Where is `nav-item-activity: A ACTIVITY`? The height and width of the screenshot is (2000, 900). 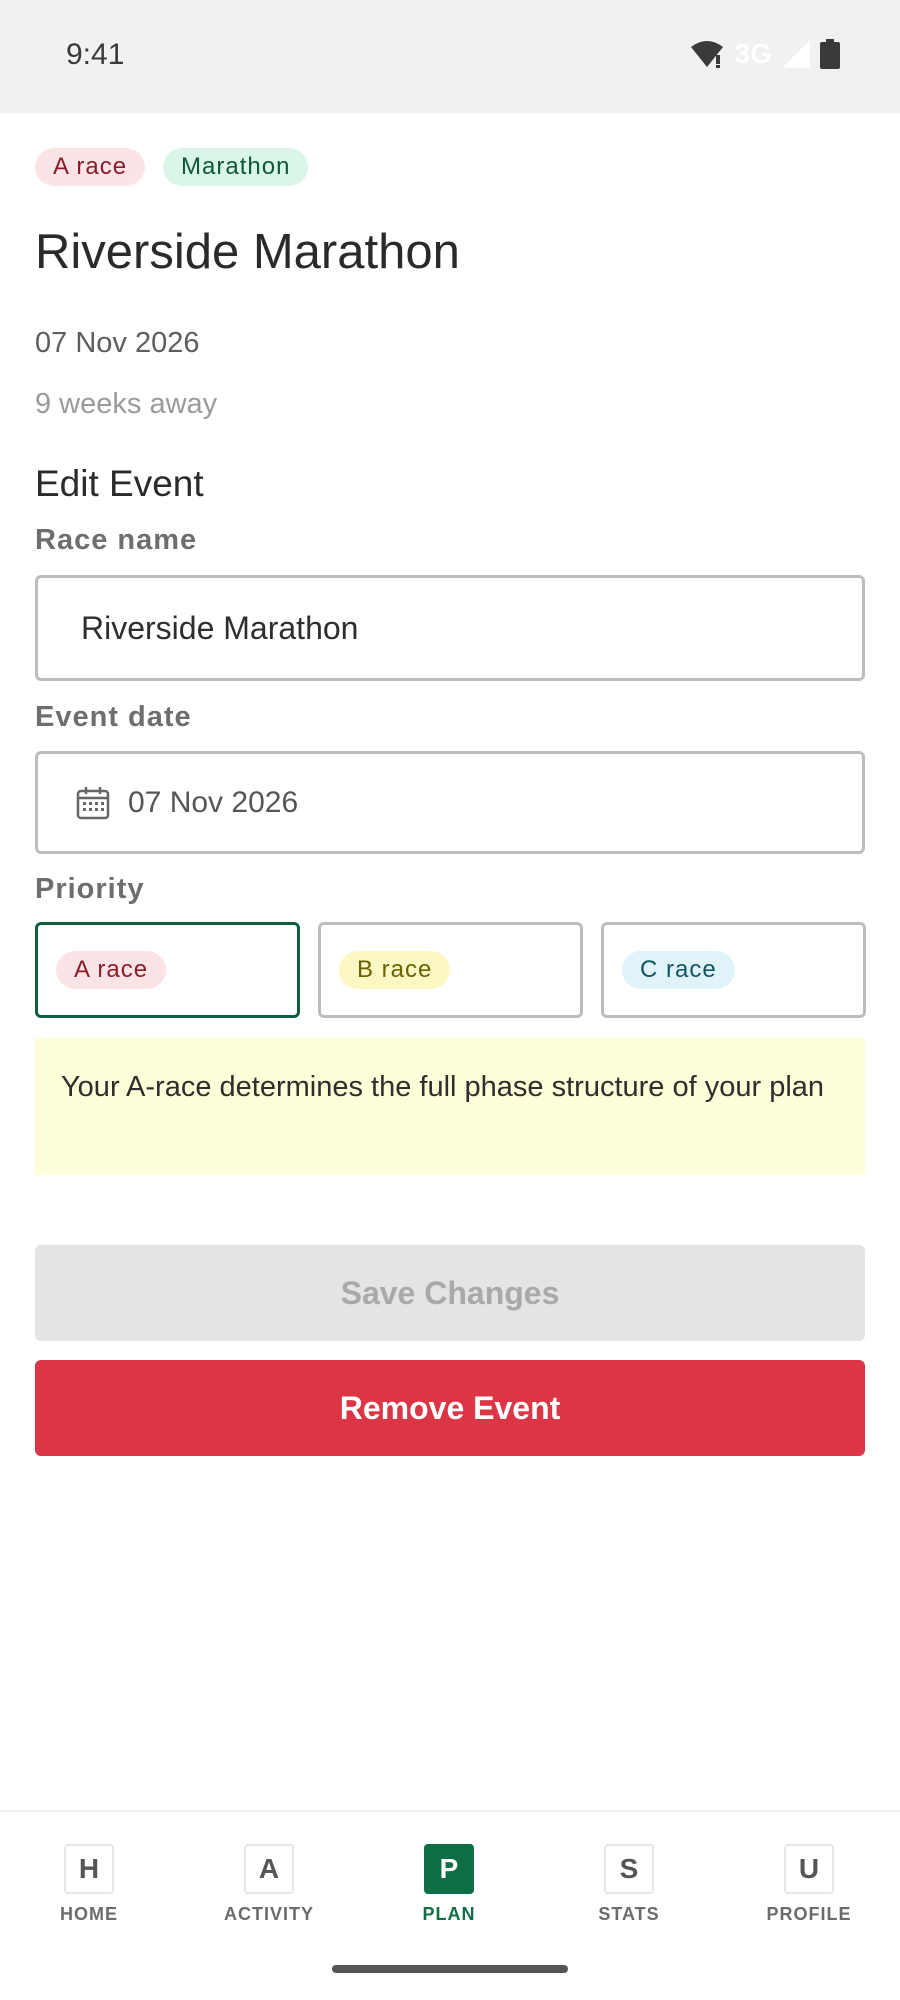 nav-item-activity: A ACTIVITY is located at coordinates (269, 1884).